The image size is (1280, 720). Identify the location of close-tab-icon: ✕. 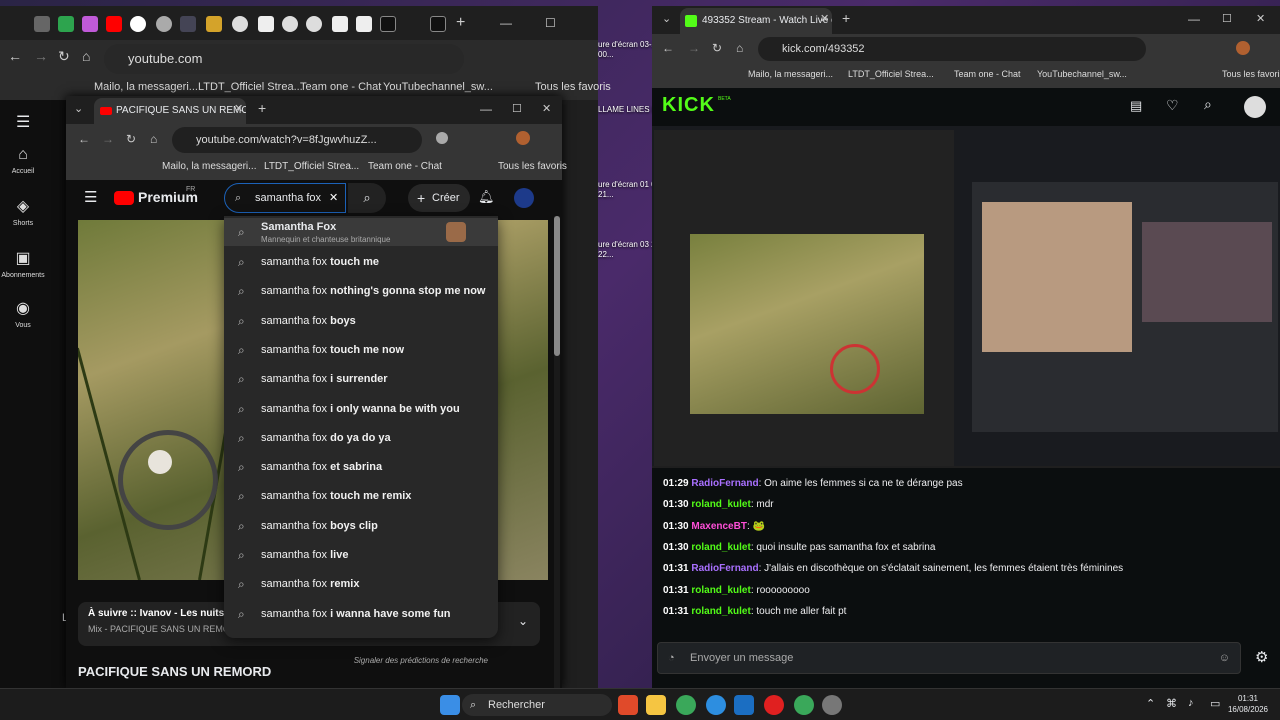
(824, 18).